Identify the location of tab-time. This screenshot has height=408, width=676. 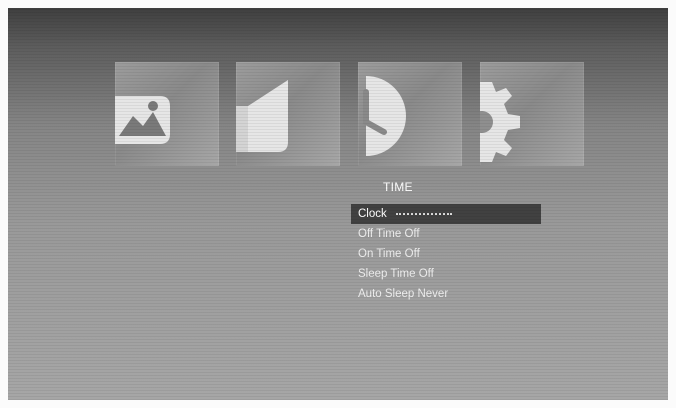
(410, 114).